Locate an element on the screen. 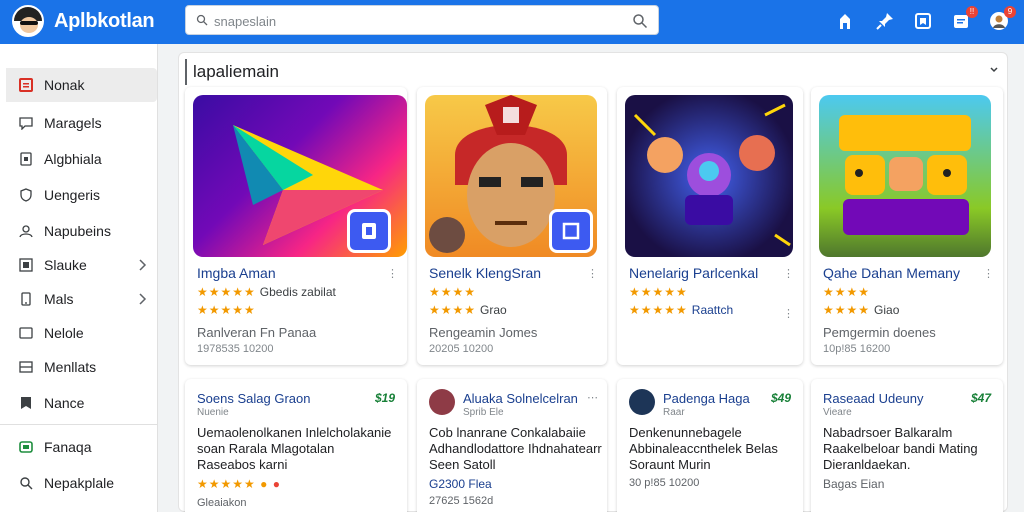  description-line: Raakelbeloar bandi Mating is located at coordinates (900, 448).